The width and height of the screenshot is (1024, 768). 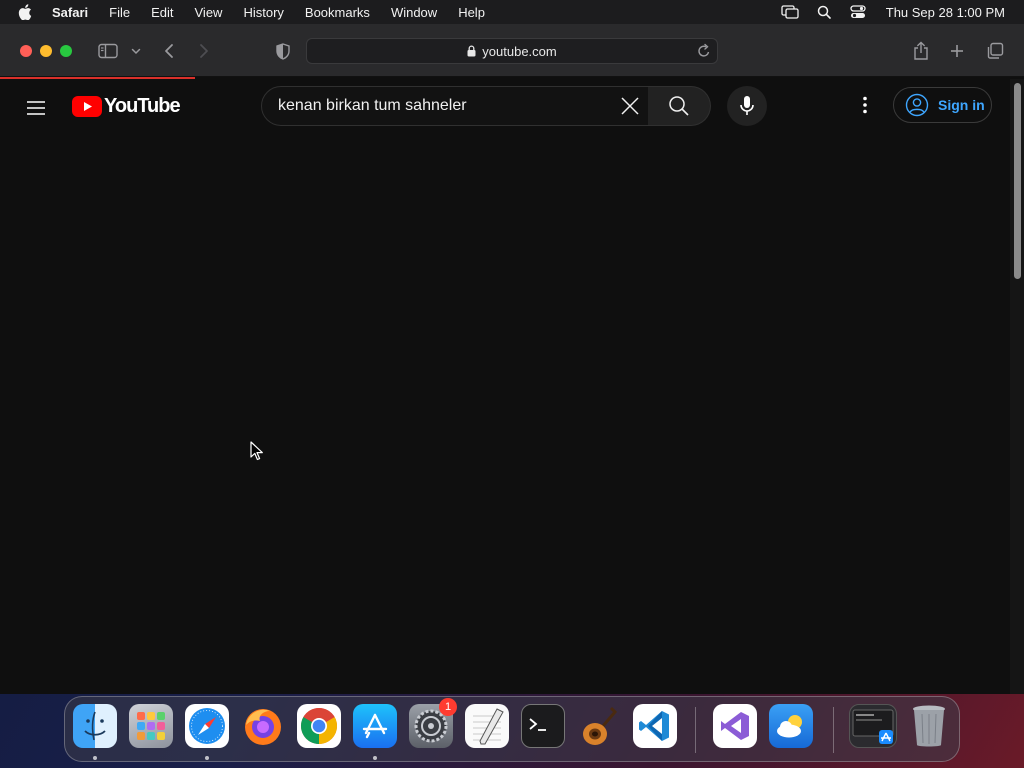 I want to click on menu-app-name: Safari, so click(x=70, y=12).